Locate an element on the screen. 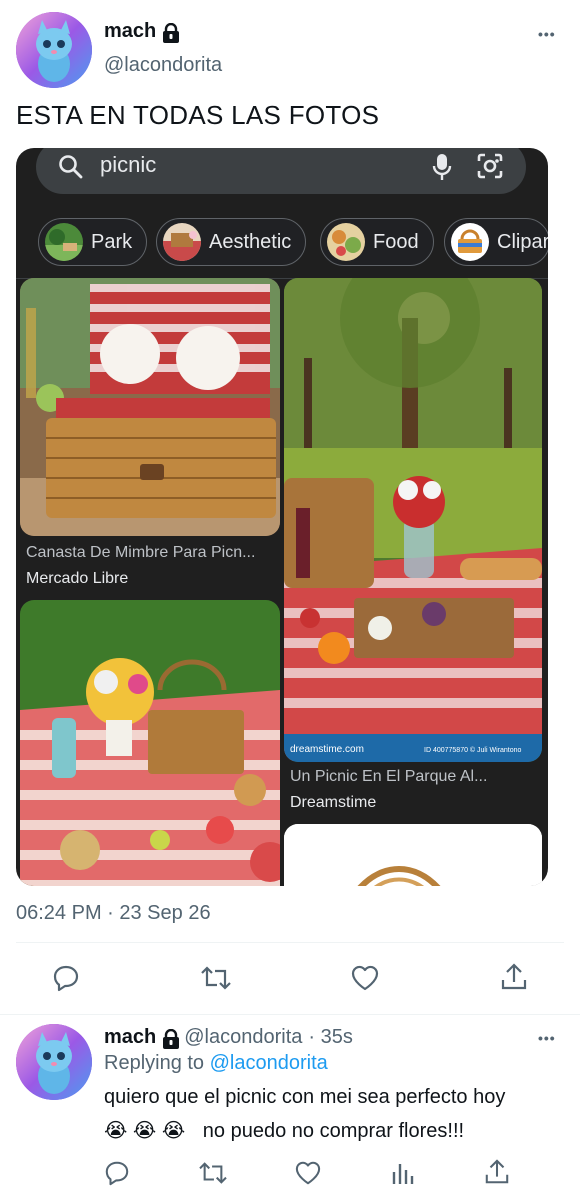  author-name-text: mach is located at coordinates (130, 31).